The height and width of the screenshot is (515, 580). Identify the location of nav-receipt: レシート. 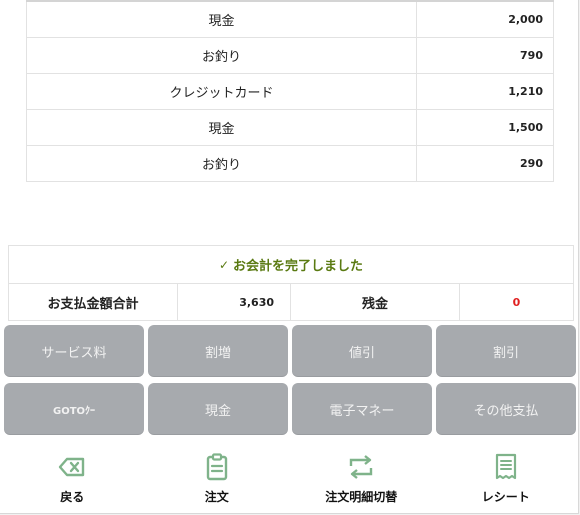
(506, 478).